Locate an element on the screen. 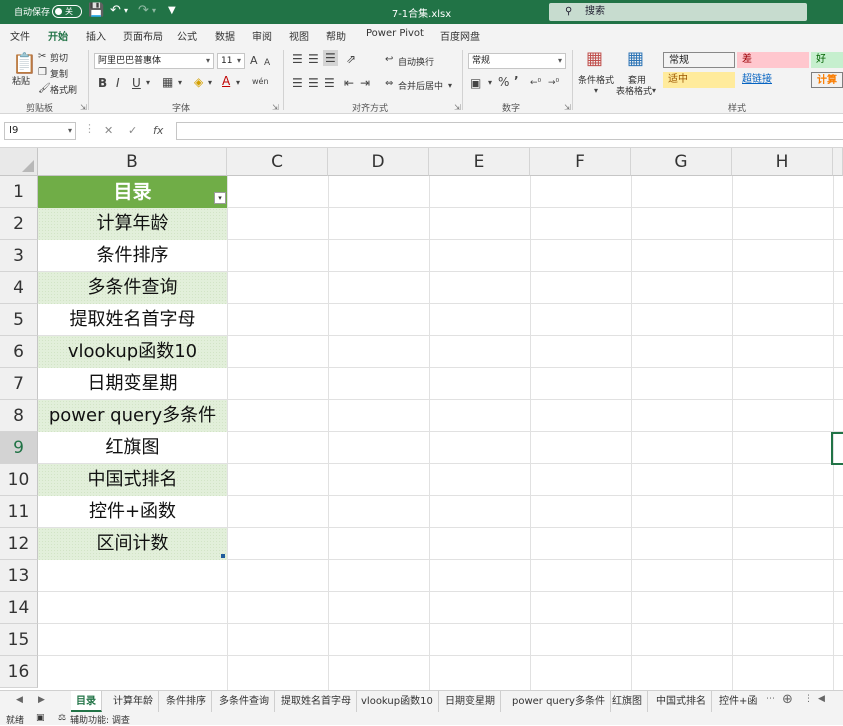  tab-baidu-netdisk: 百度网盘 is located at coordinates (460, 35).